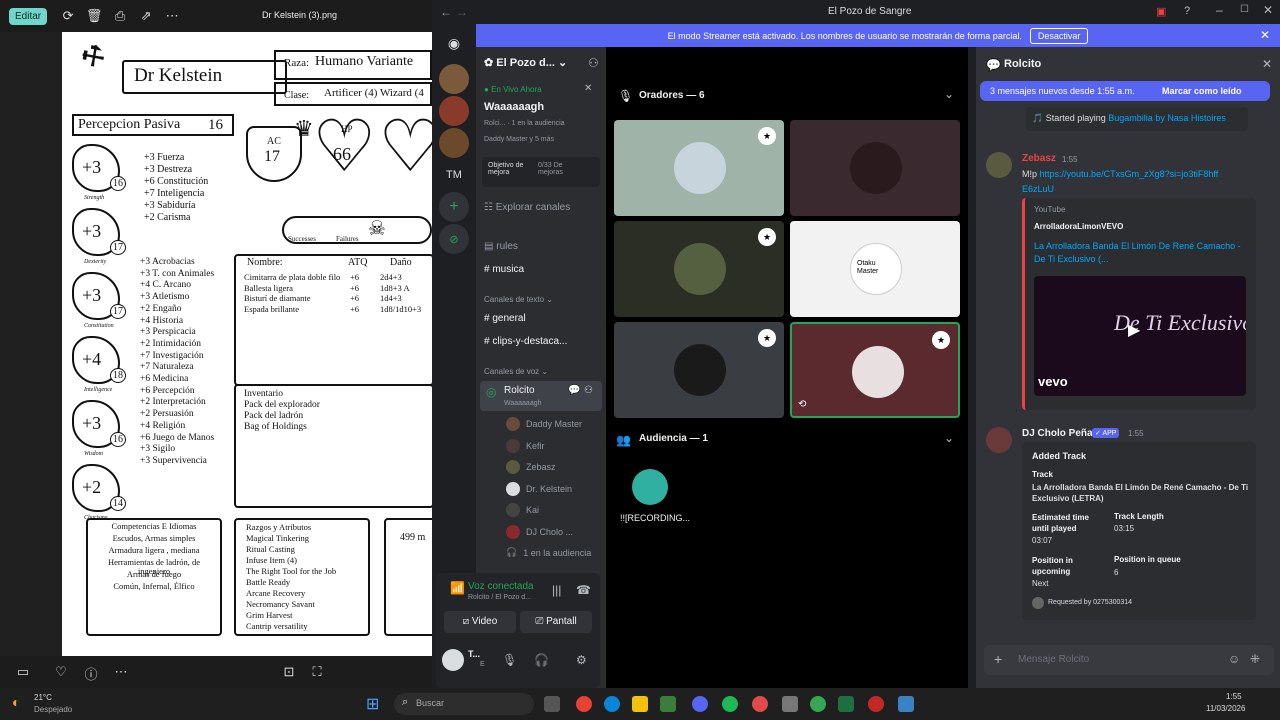  Describe the element at coordinates (317, 672) in the screenshot. I see `fullscreen-icon: ⛶` at that location.